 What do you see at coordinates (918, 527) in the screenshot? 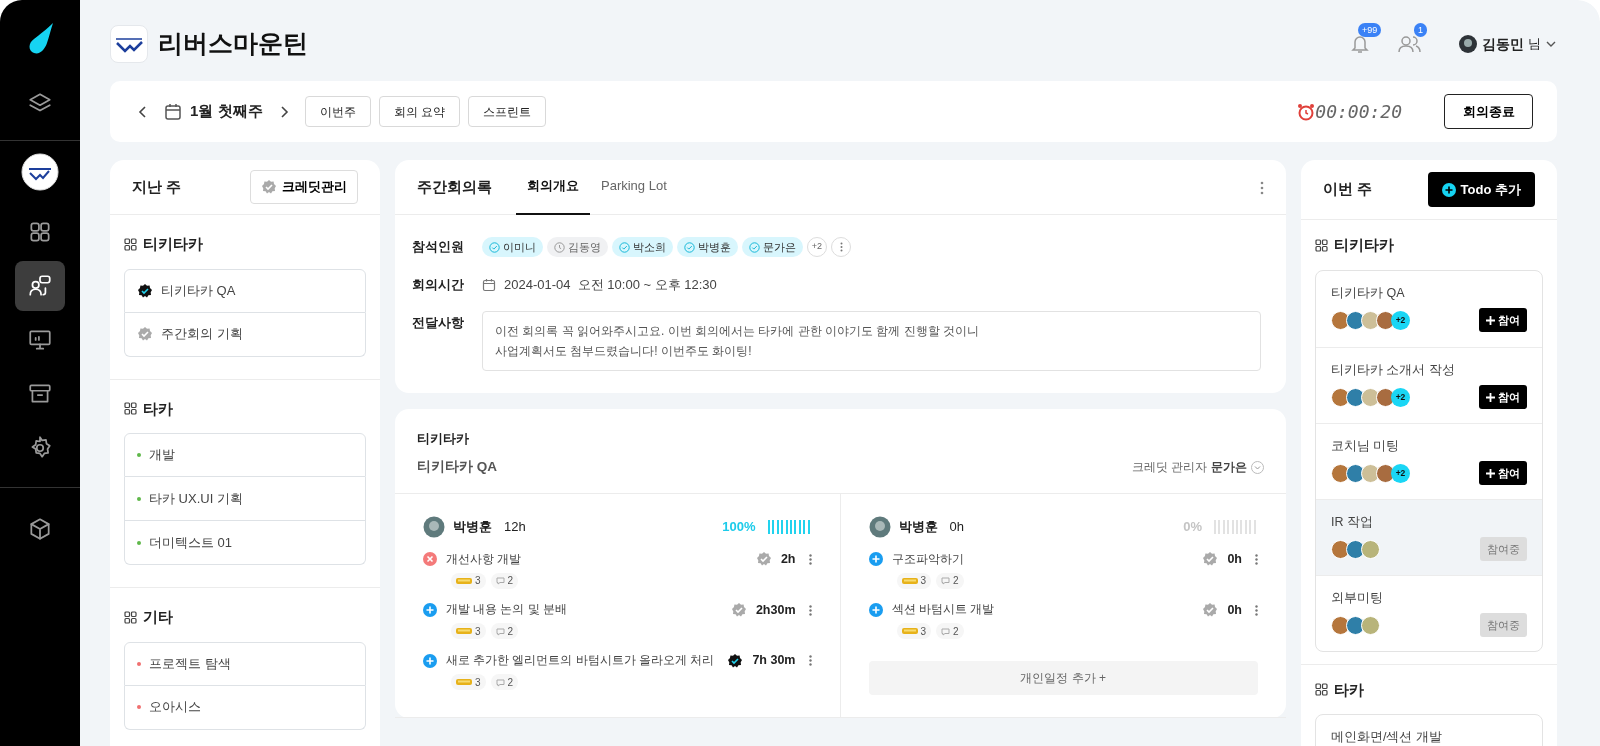
I see `member-name: 박병훈` at bounding box center [918, 527].